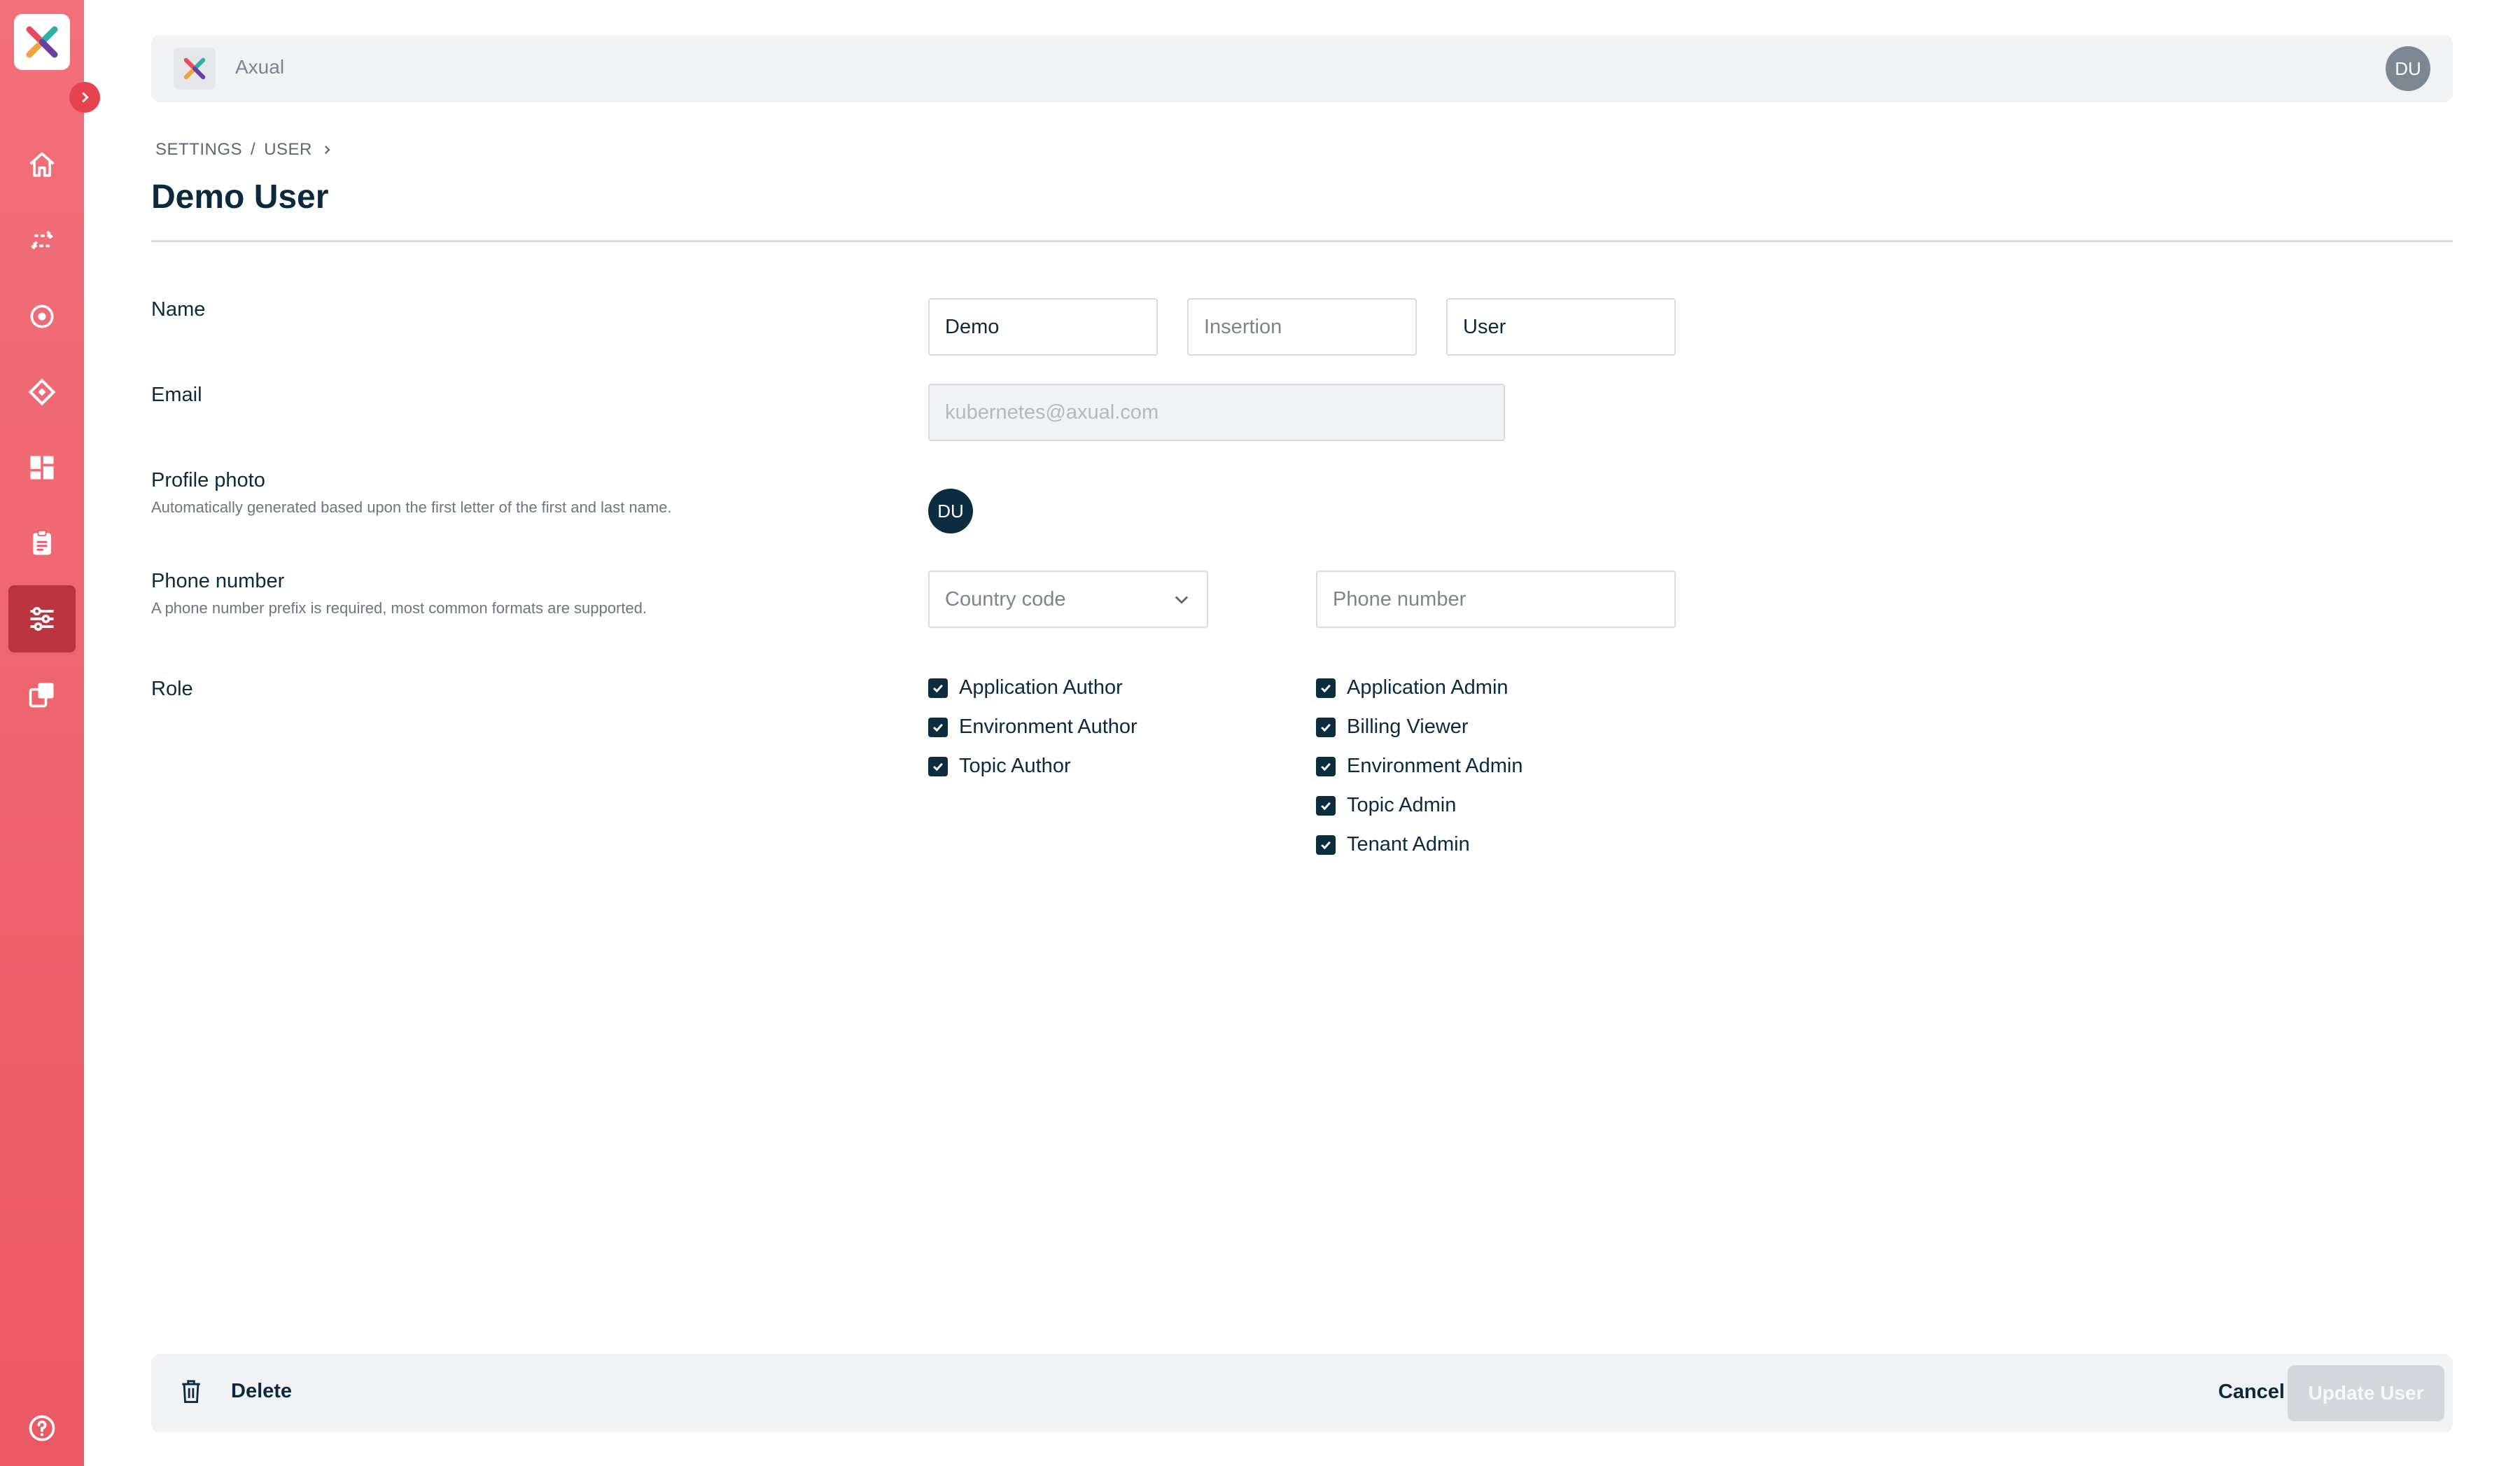 The width and height of the screenshot is (2520, 1466). What do you see at coordinates (42, 733) in the screenshot?
I see `sidebar` at bounding box center [42, 733].